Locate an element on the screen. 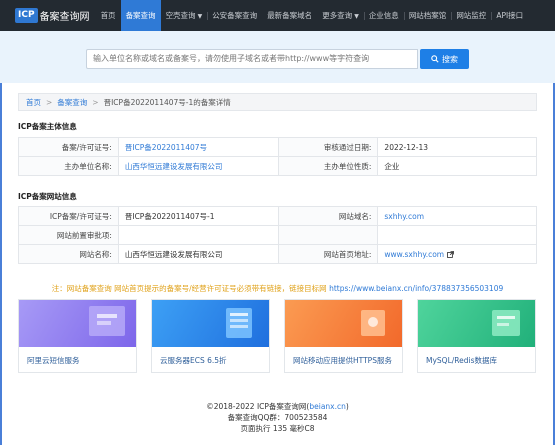 Image resolution: width=555 pixels, height=445 pixels. site-name: 山西华恒远建设发展有限公司 is located at coordinates (198, 254).